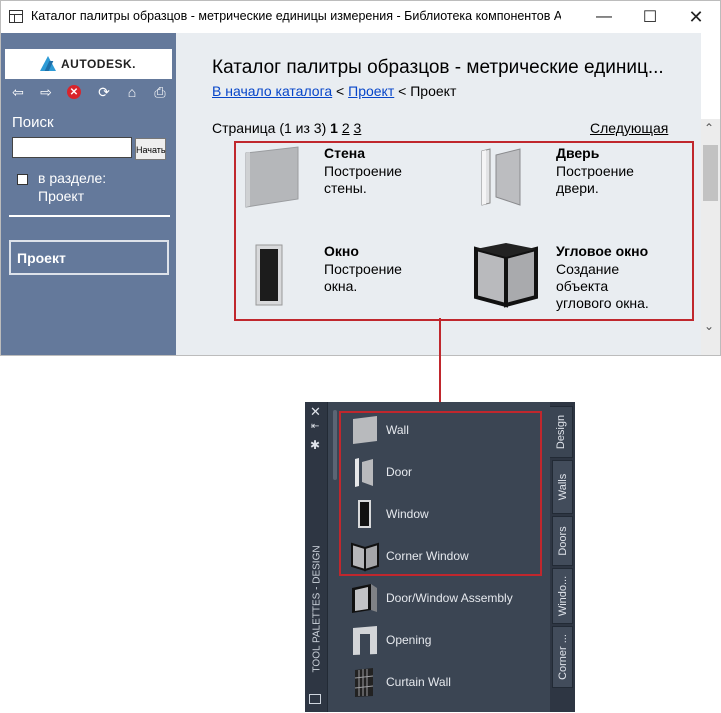 Image resolution: width=721 pixels, height=713 pixels. I want to click on palette-item-door-window-assembly: Door/Window Assembly, so click(451, 598).